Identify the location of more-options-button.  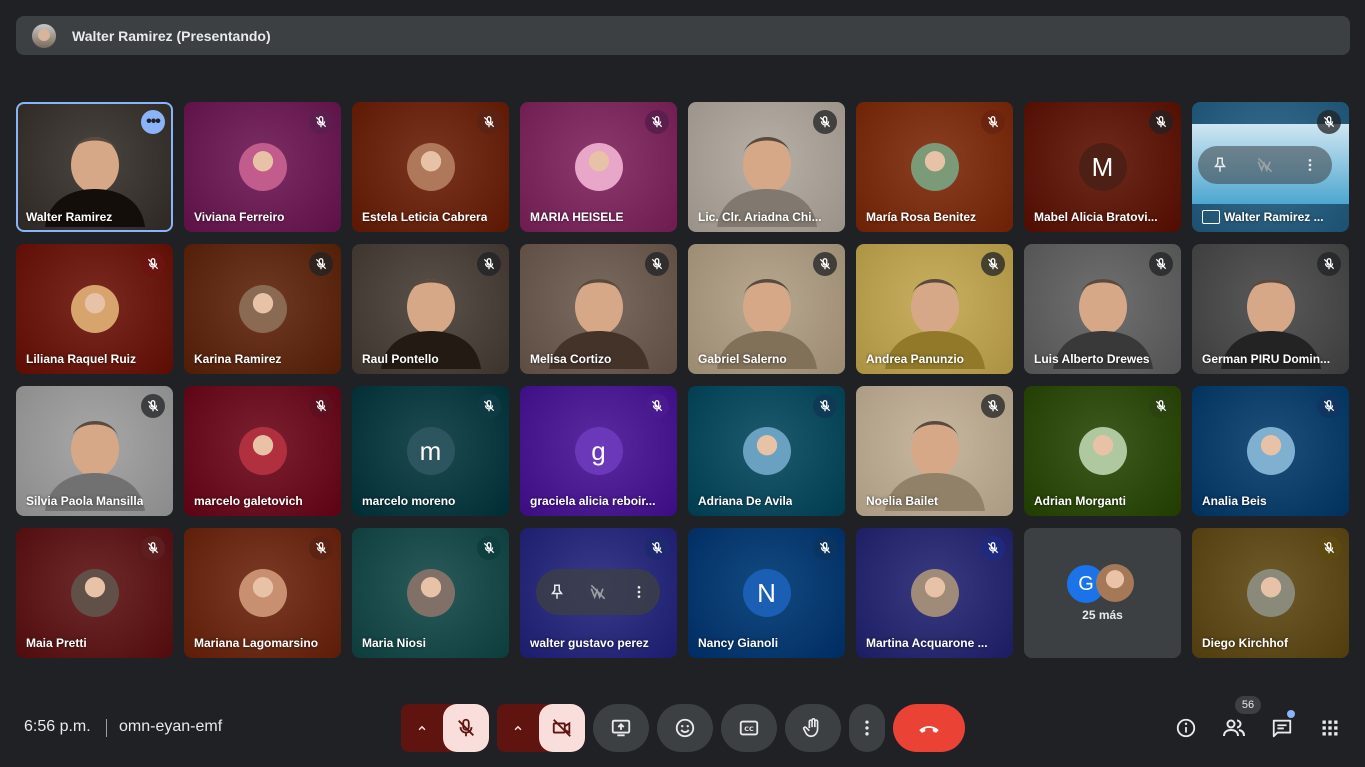
(867, 728).